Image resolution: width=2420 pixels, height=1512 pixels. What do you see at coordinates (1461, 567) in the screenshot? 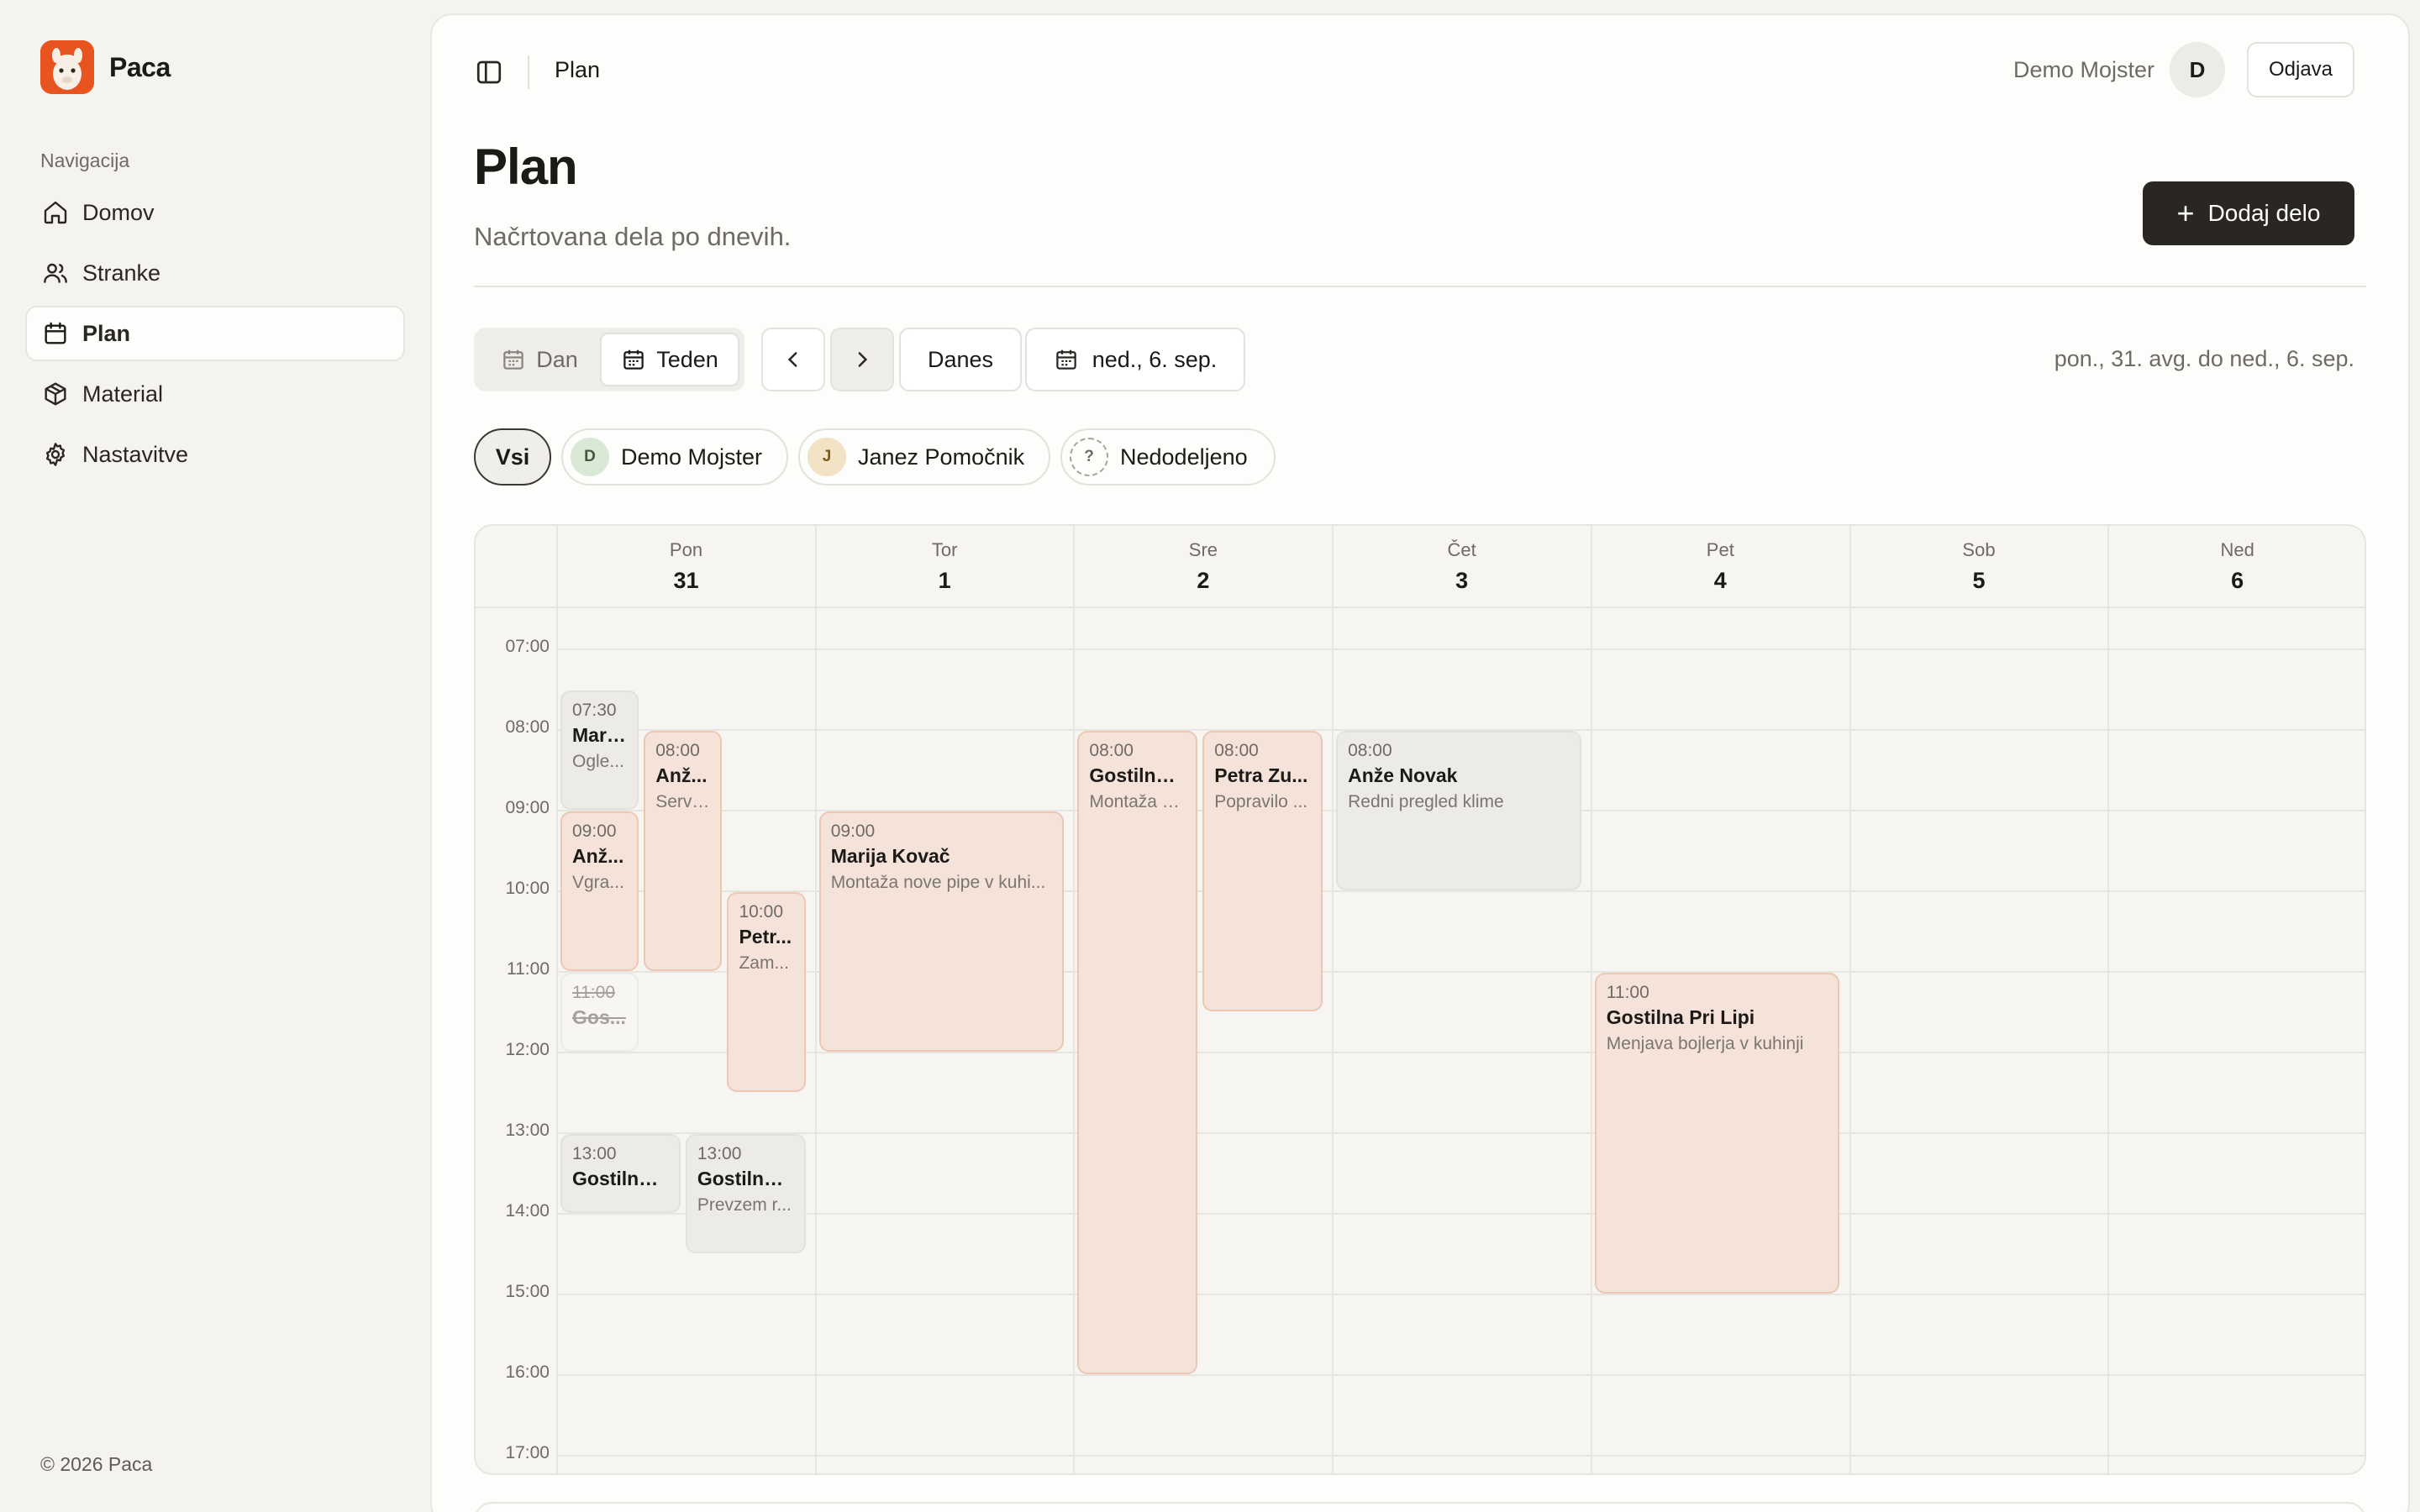
I see `day-header: Čet 3` at bounding box center [1461, 567].